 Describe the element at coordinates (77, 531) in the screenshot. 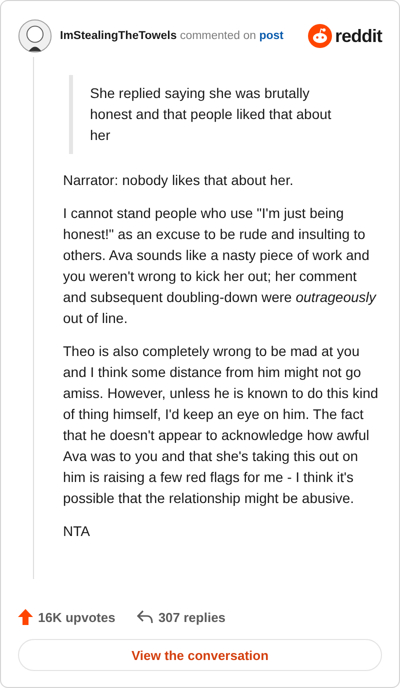

I see `comment-paragraph: NTA` at that location.